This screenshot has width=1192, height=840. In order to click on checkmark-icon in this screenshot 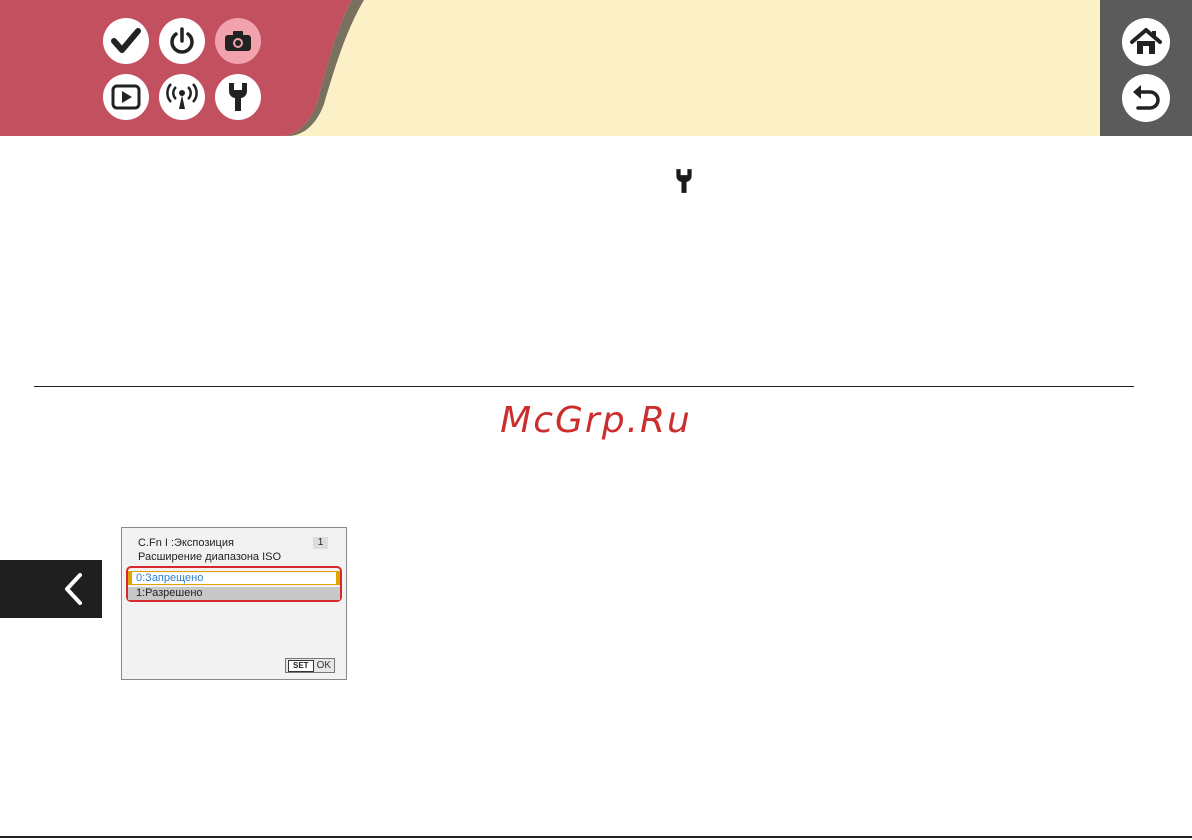, I will do `click(126, 40)`.